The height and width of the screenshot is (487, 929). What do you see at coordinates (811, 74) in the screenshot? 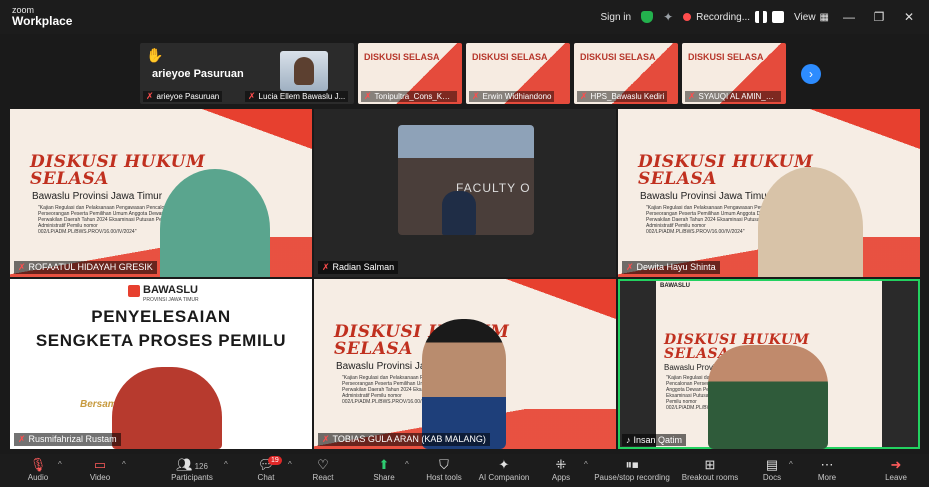
I see `next-page-chevron-icon: ›` at bounding box center [811, 74].